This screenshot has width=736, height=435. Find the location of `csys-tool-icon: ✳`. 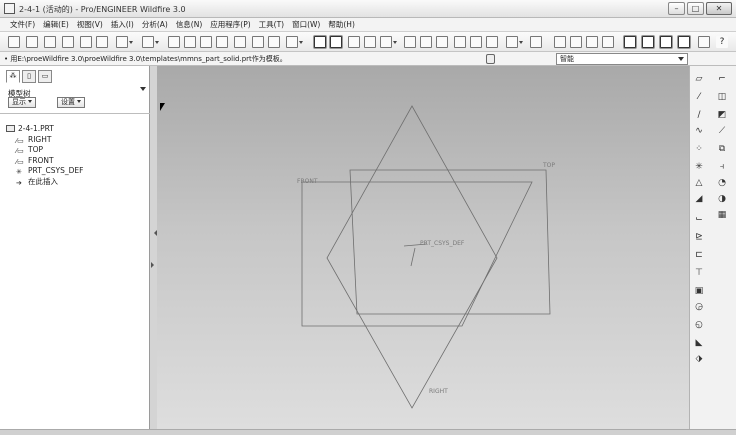

csys-tool-icon: ✳ is located at coordinates (699, 167).